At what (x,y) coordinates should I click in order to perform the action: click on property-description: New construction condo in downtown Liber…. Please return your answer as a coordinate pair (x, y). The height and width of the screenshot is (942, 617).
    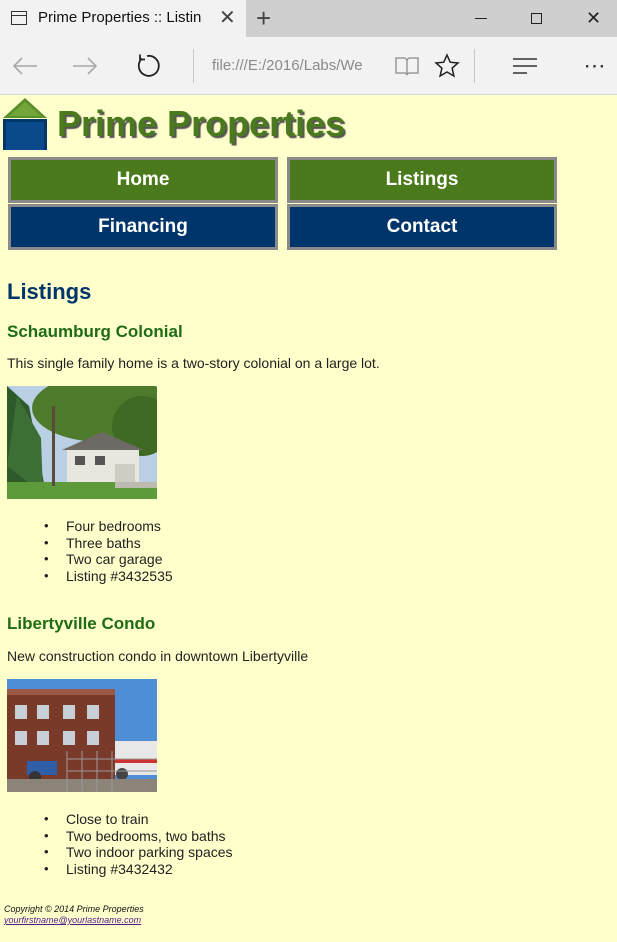
    Looking at the image, I should click on (158, 656).